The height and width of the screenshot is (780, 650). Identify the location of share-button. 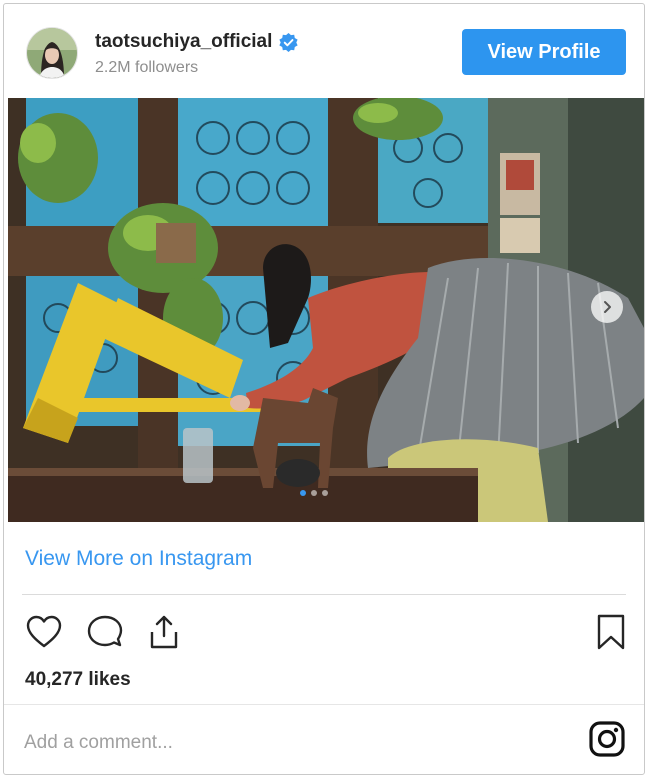
(164, 632).